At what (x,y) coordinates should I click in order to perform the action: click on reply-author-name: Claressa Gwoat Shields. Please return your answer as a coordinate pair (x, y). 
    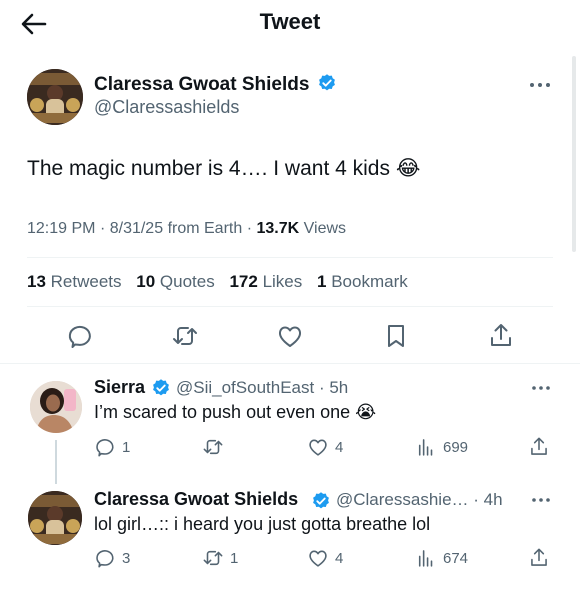
    Looking at the image, I should click on (196, 499).